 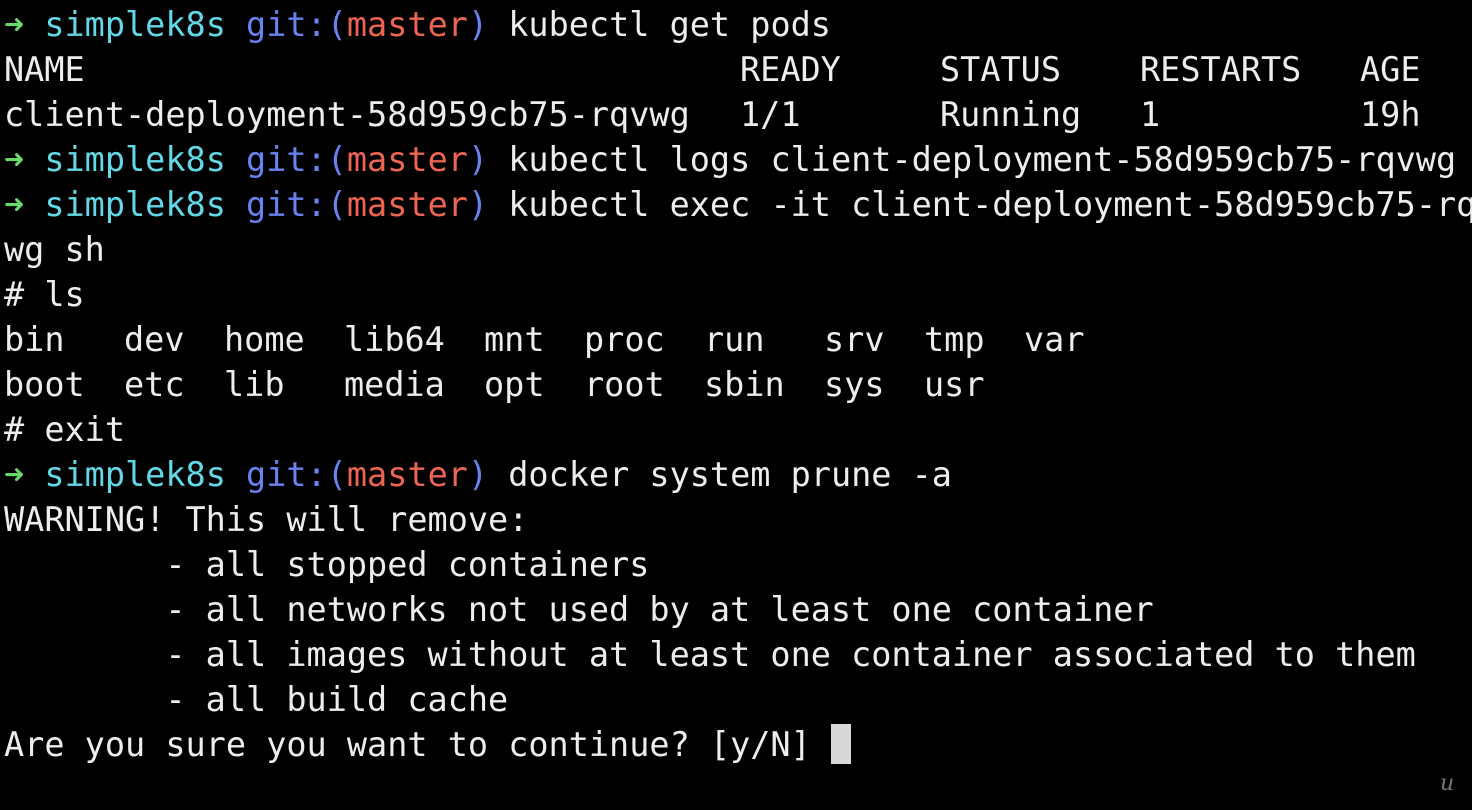 I want to click on ls-entry: var, so click(x=1054, y=339).